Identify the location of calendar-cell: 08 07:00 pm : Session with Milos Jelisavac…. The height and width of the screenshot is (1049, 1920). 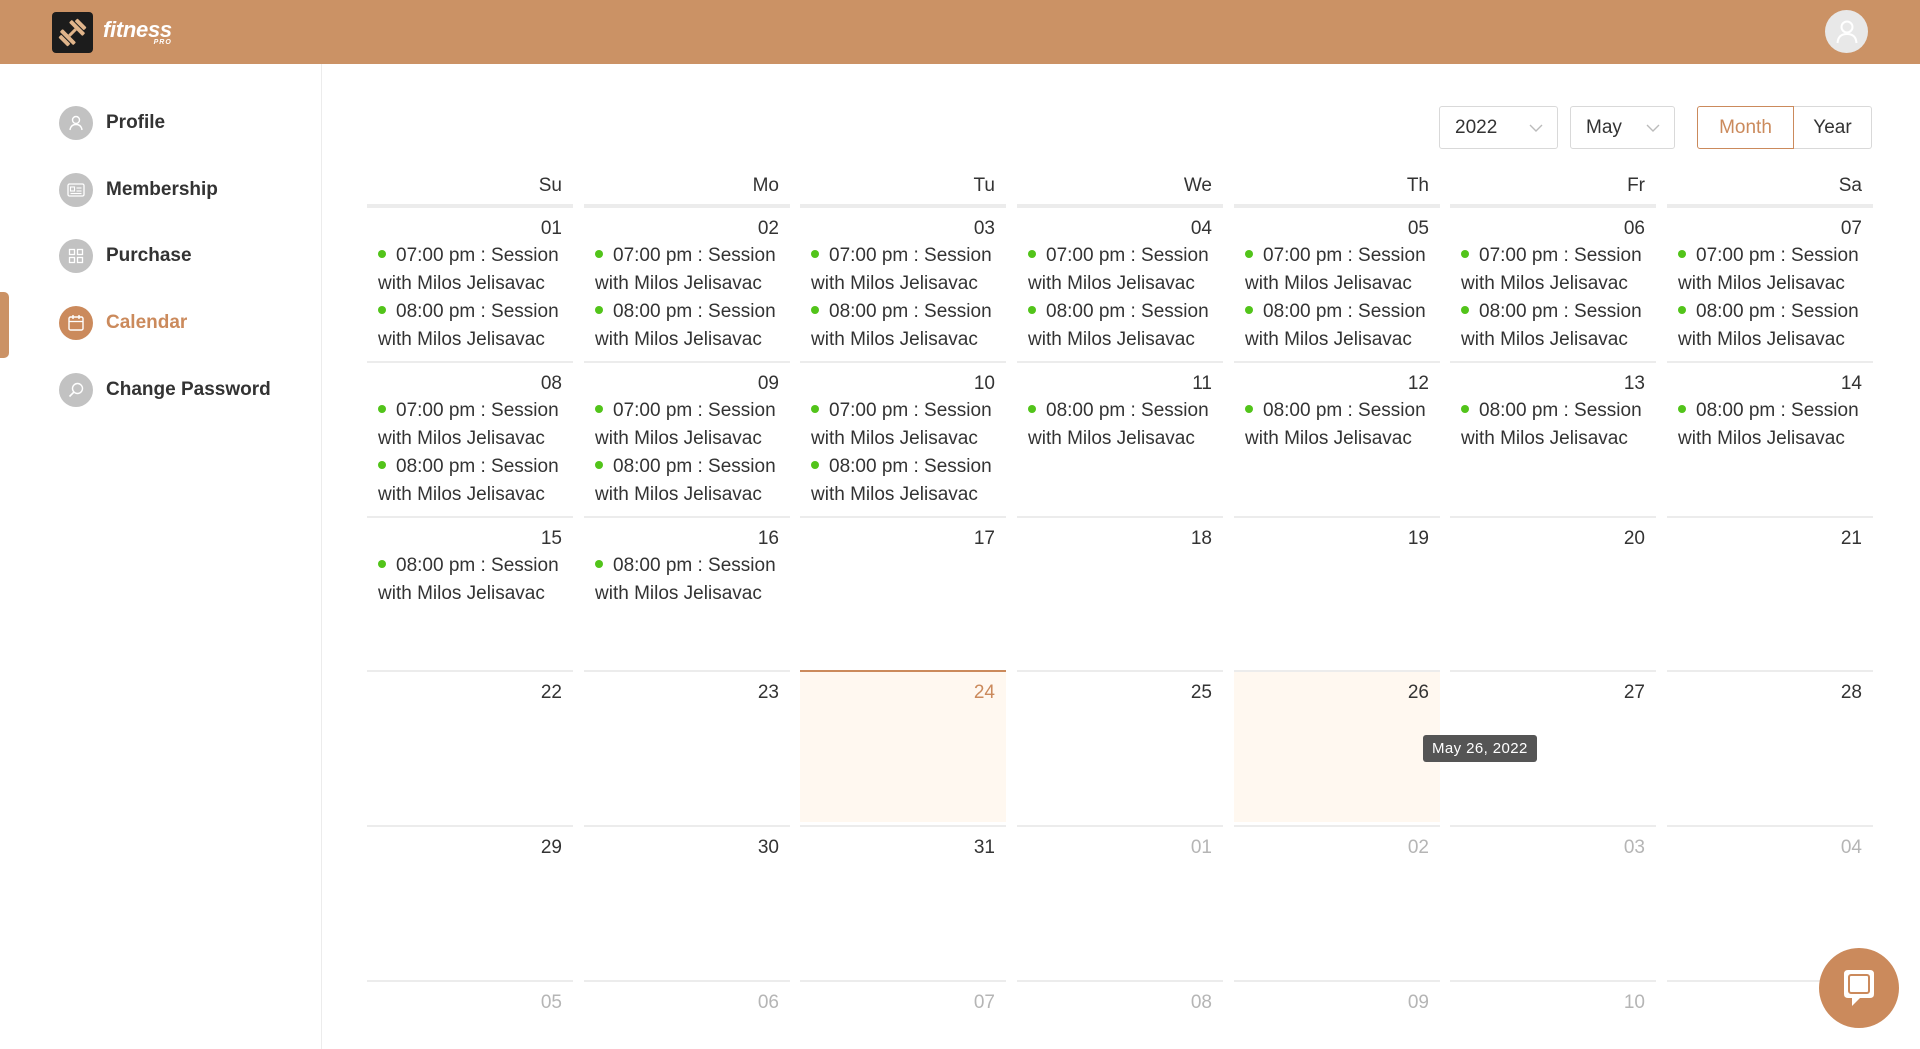
(470, 437).